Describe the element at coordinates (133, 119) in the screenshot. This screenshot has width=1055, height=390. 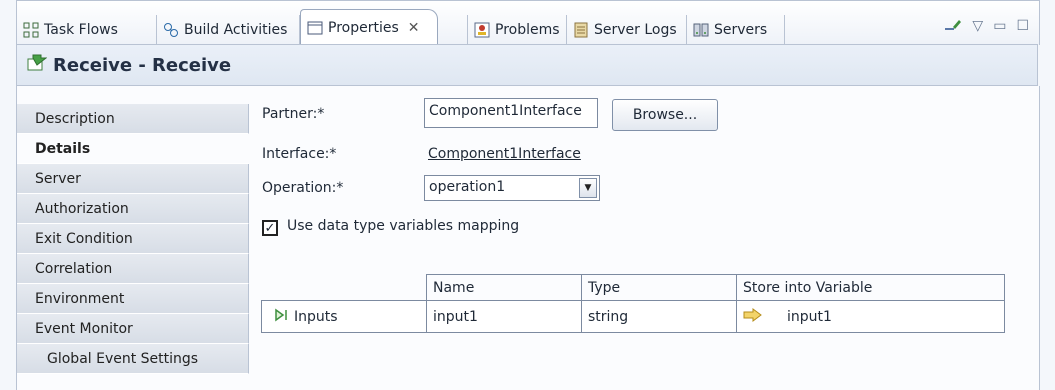
I see `sidebar-item-description: Description` at that location.